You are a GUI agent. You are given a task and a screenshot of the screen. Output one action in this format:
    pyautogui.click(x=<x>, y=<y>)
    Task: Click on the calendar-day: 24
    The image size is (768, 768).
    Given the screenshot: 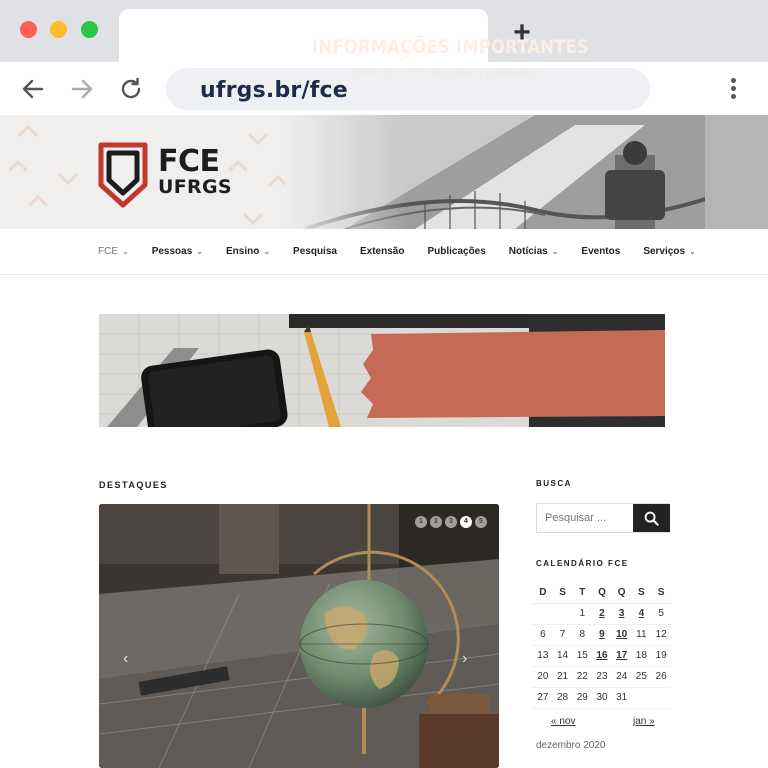 What is the action you would take?
    pyautogui.click(x=621, y=677)
    